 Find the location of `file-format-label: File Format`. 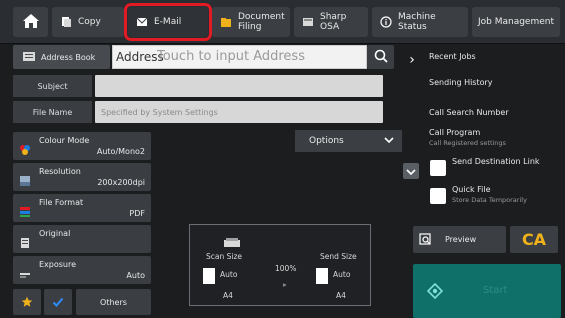

file-format-label: File Format is located at coordinates (61, 202).